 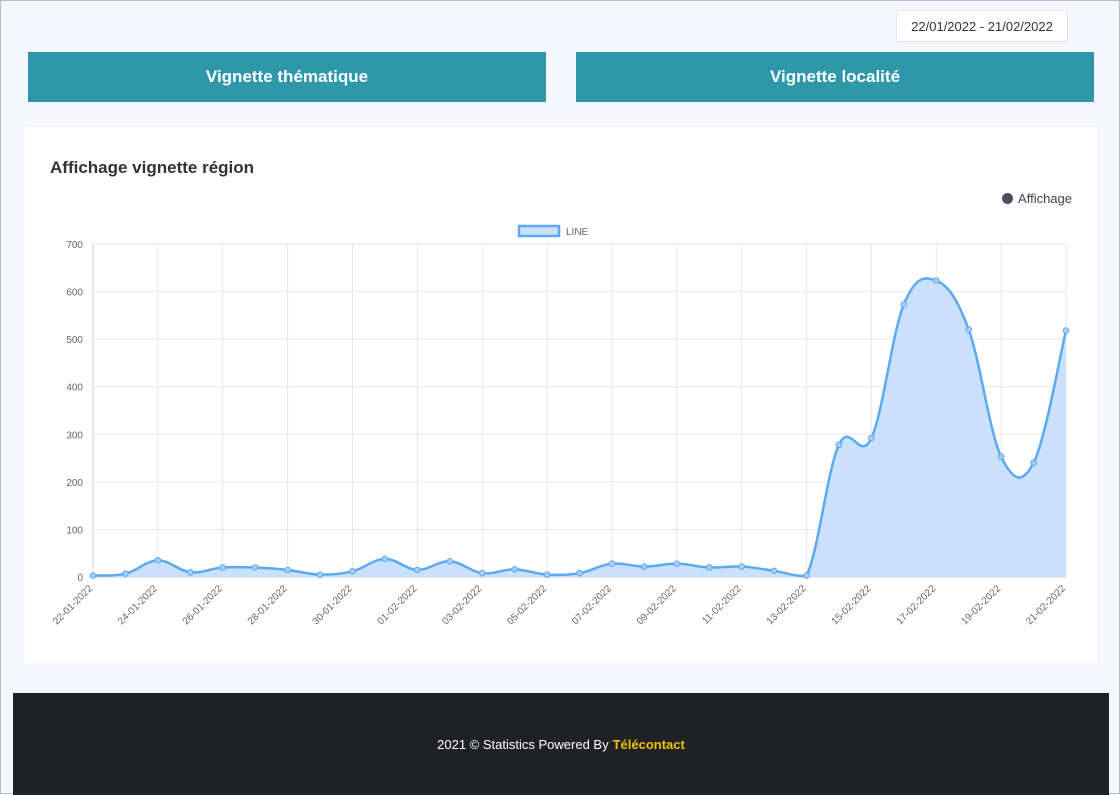 What do you see at coordinates (80, 578) in the screenshot?
I see `y-tick-label: 0` at bounding box center [80, 578].